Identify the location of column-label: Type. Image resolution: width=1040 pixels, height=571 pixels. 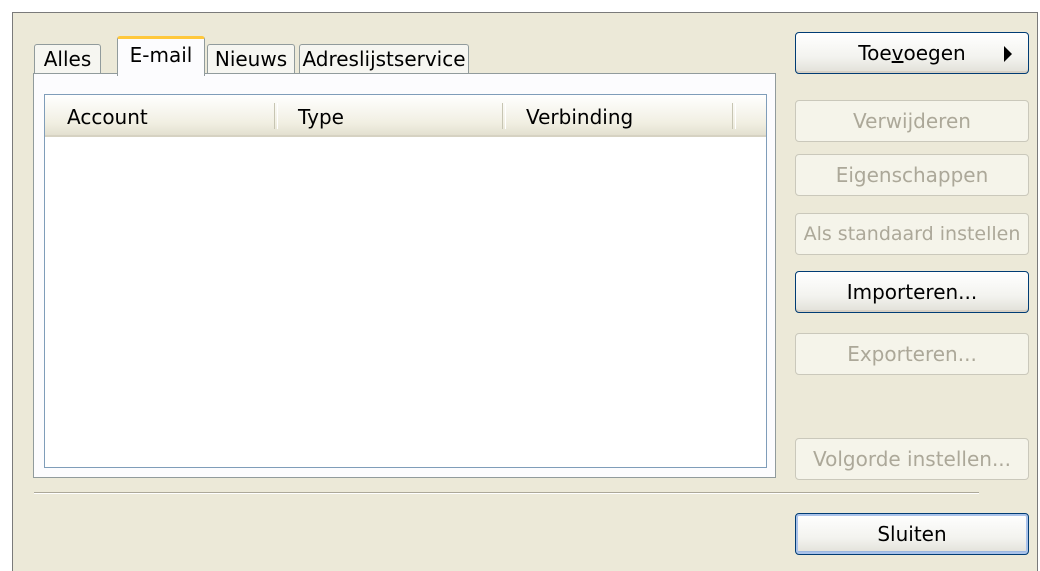
(321, 117).